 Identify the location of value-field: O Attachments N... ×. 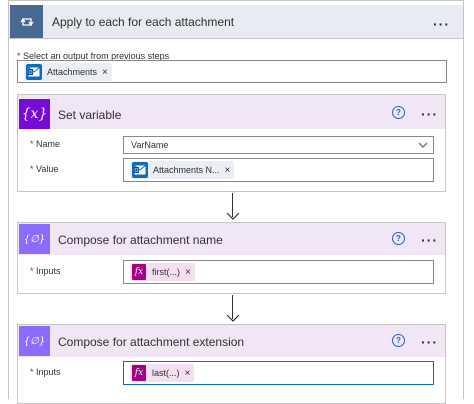
(278, 170).